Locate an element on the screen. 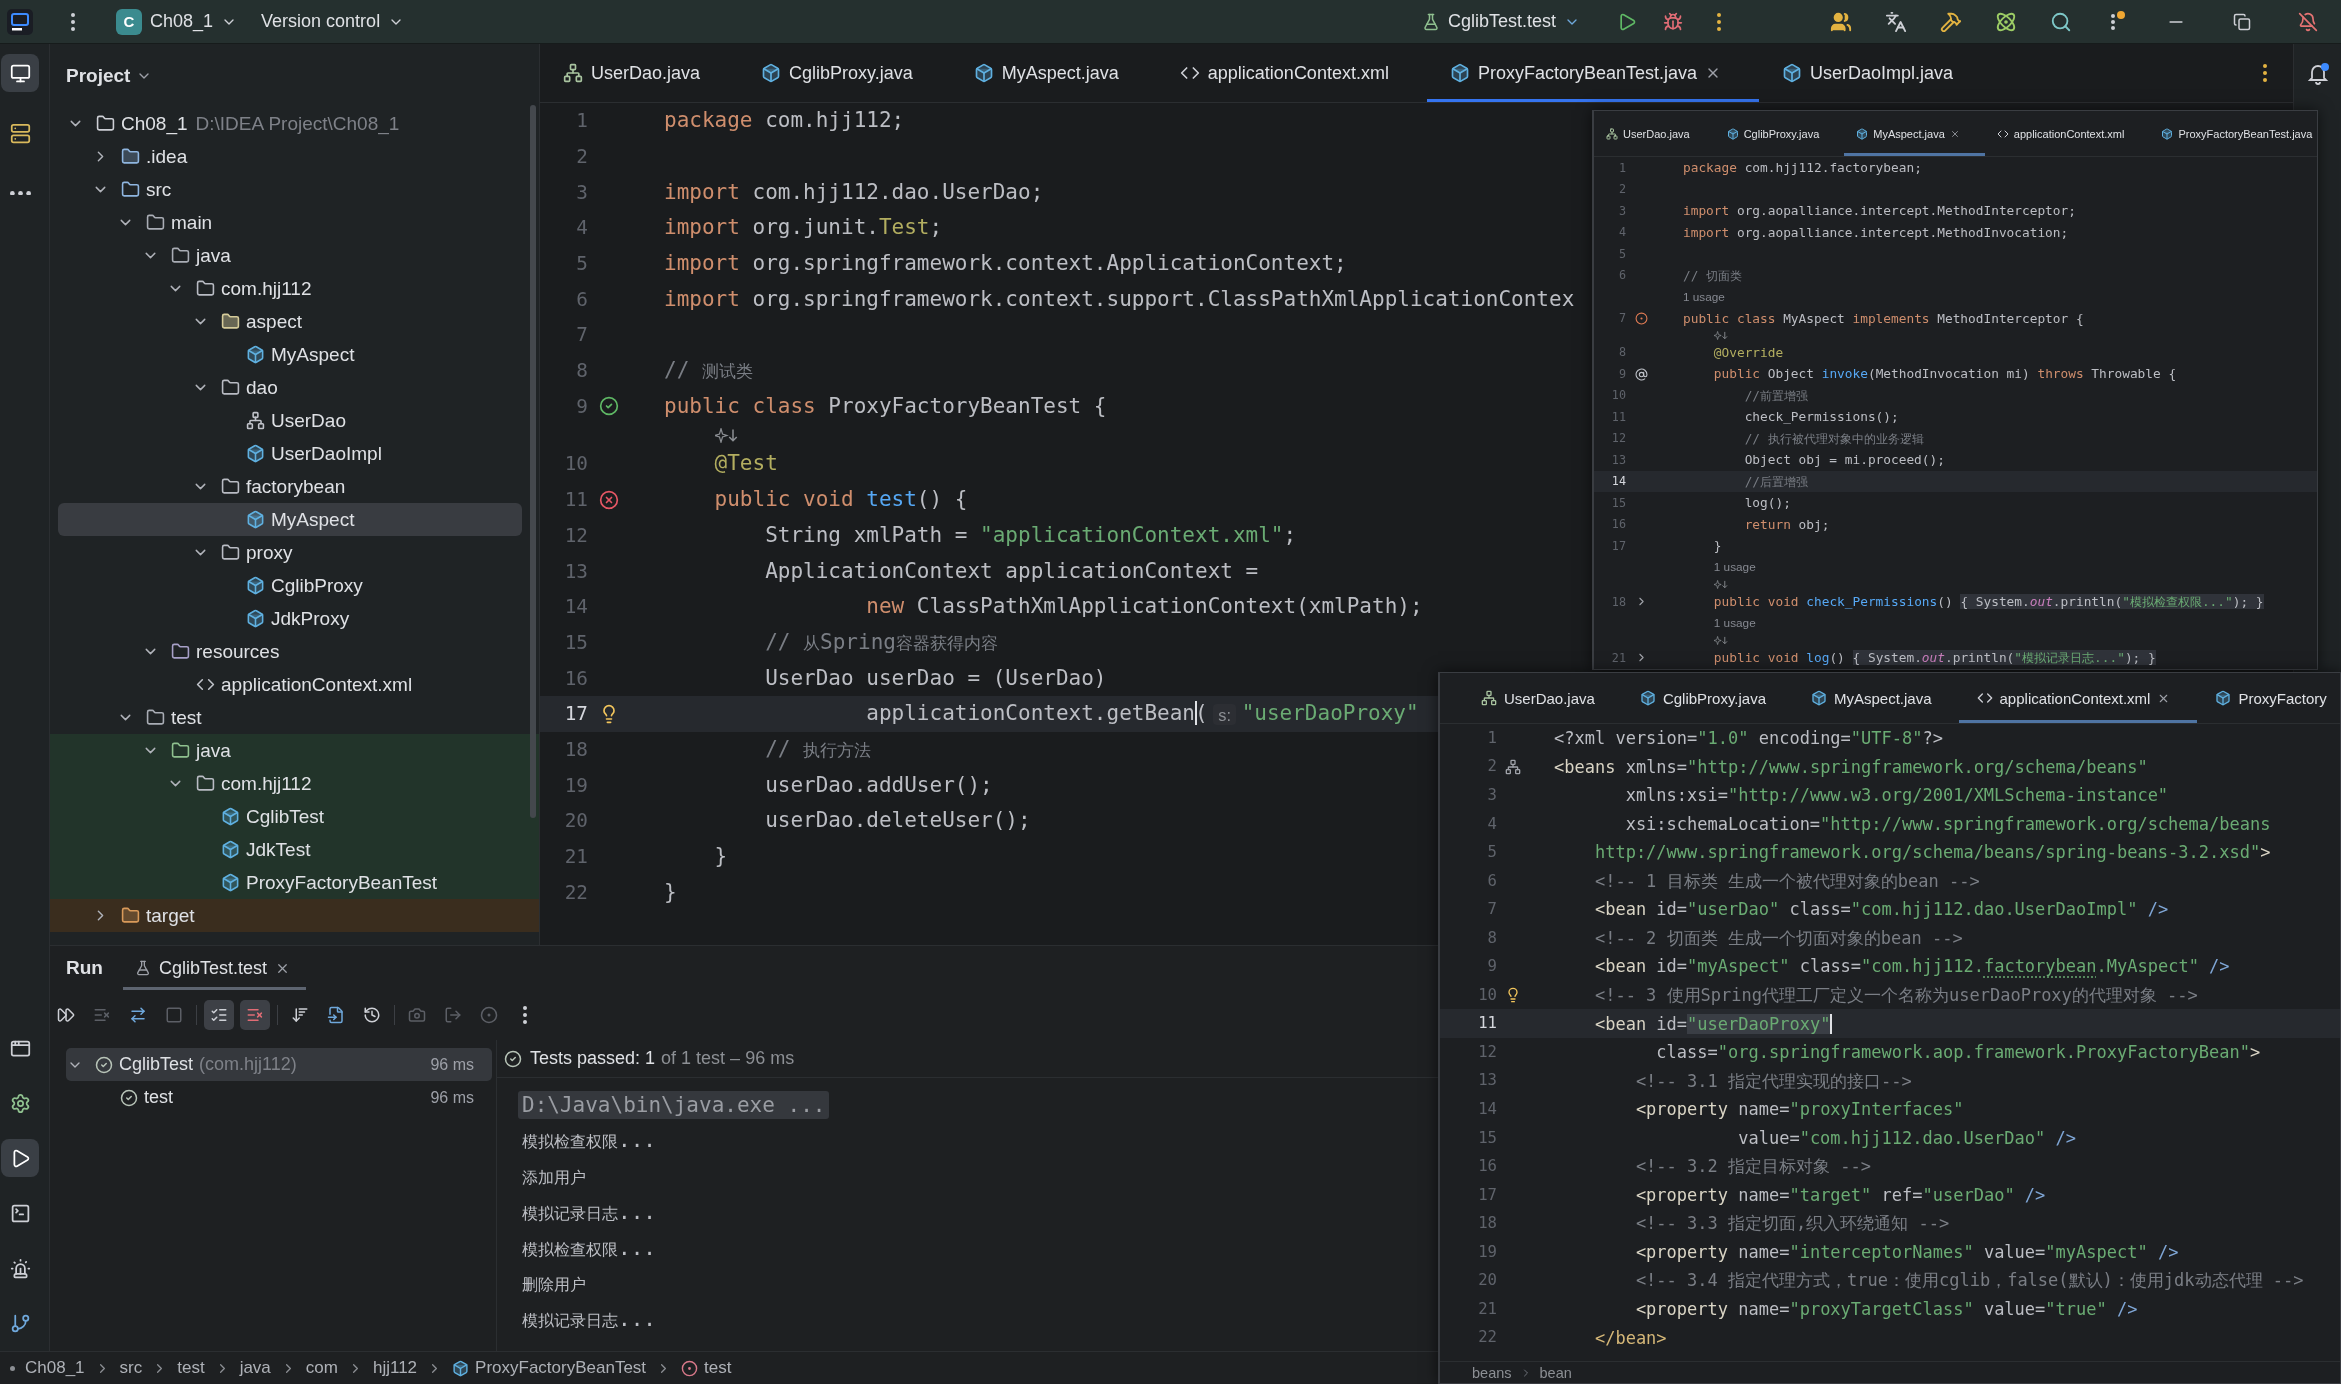 The image size is (2341, 1384). editor-tab: ProxyFactory is located at coordinates (2269, 698).